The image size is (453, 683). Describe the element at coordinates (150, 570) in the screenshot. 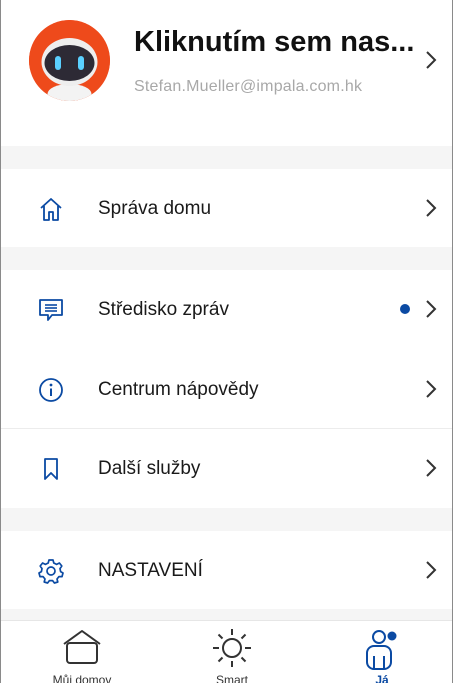

I see `menu-item-label: NASTAVENÍ` at that location.